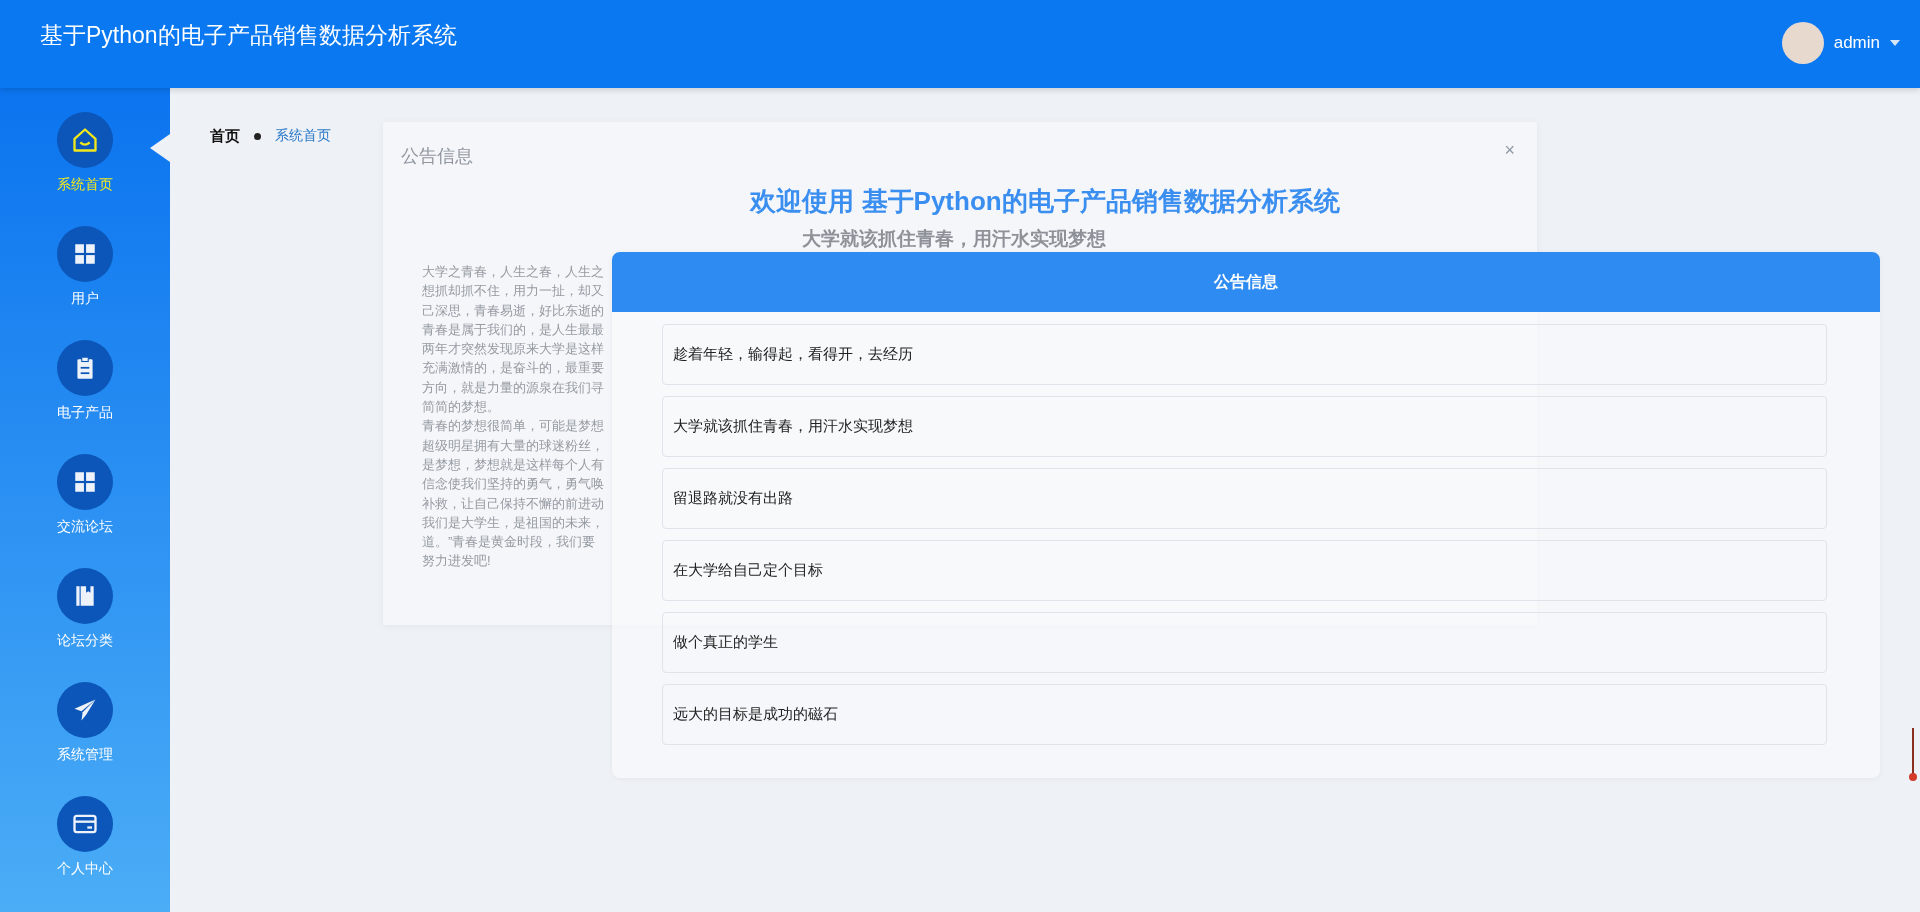 This screenshot has height=912, width=1920. What do you see at coordinates (954, 239) in the screenshot?
I see `dialog-heading: 大学就该抓住青春，用汗水实现梦想` at bounding box center [954, 239].